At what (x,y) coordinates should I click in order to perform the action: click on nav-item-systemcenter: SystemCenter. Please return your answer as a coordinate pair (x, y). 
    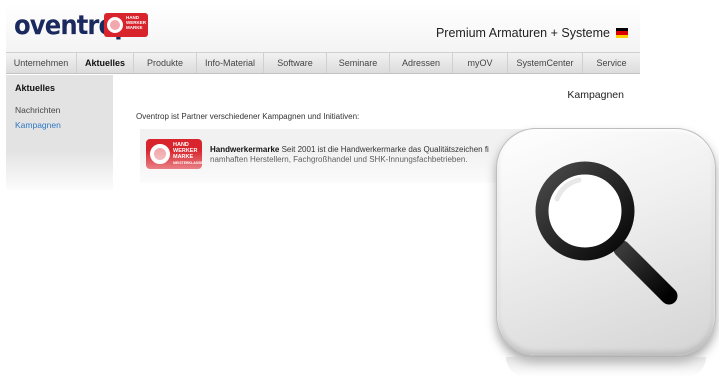
    Looking at the image, I should click on (545, 63).